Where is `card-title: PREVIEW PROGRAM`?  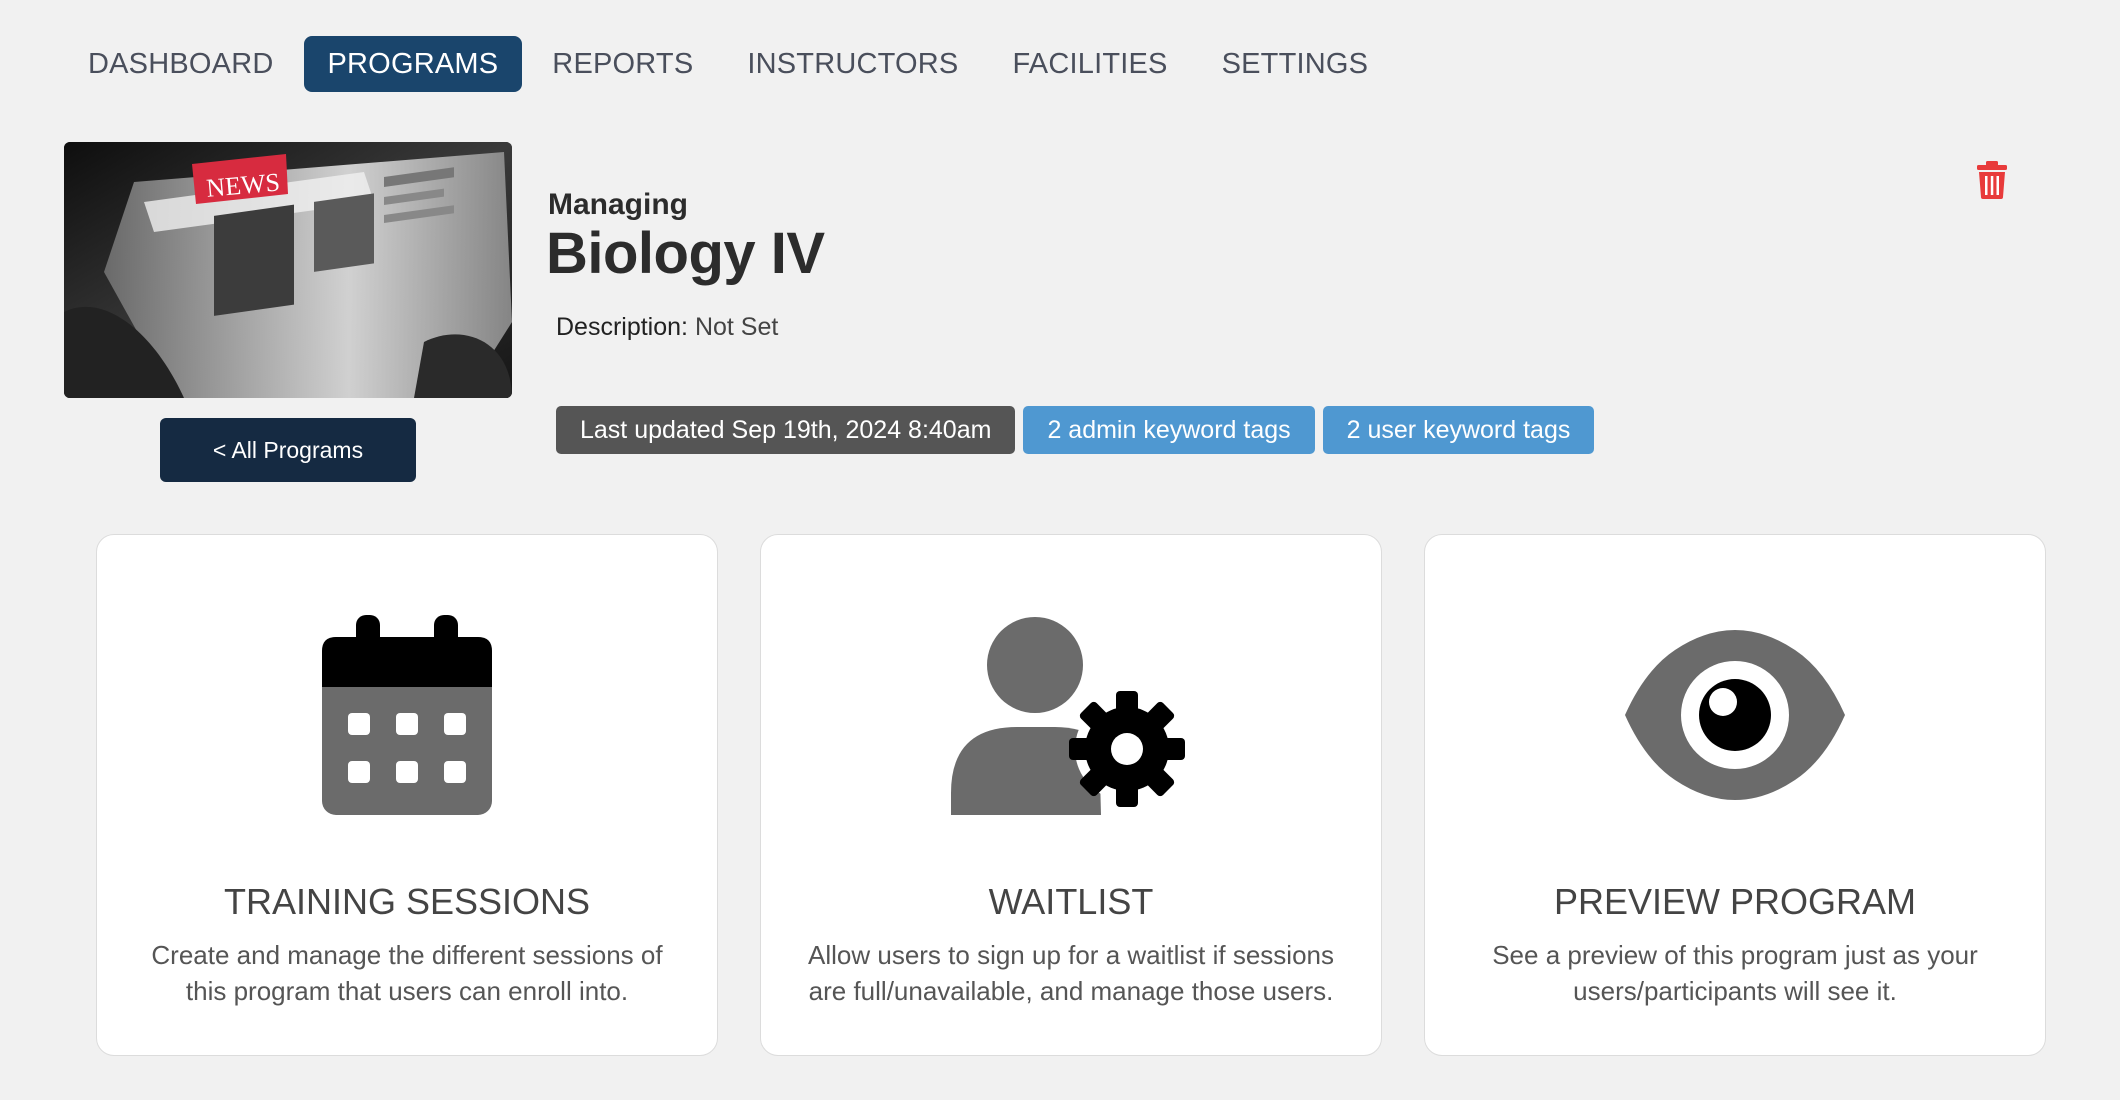 card-title: PREVIEW PROGRAM is located at coordinates (1735, 901).